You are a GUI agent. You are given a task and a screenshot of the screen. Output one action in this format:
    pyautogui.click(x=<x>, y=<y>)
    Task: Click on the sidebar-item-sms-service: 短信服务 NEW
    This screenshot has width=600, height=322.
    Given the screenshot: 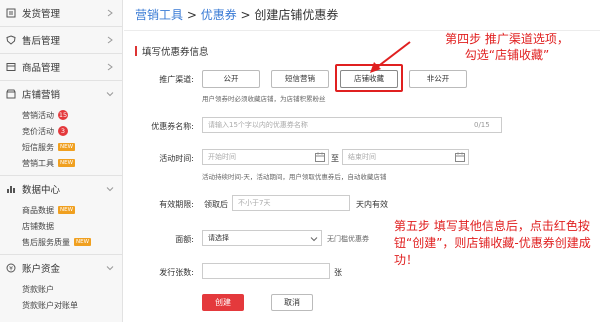 What is the action you would take?
    pyautogui.click(x=72, y=147)
    